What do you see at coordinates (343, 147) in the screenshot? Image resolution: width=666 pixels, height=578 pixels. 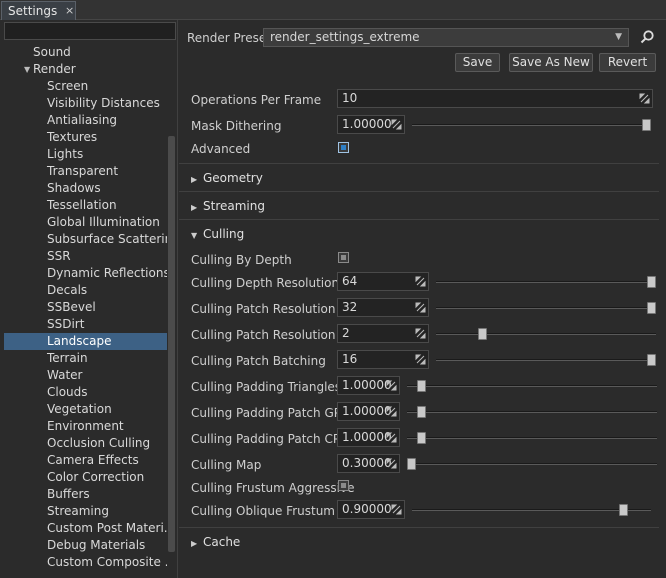 I see `advanced-checkbox` at bounding box center [343, 147].